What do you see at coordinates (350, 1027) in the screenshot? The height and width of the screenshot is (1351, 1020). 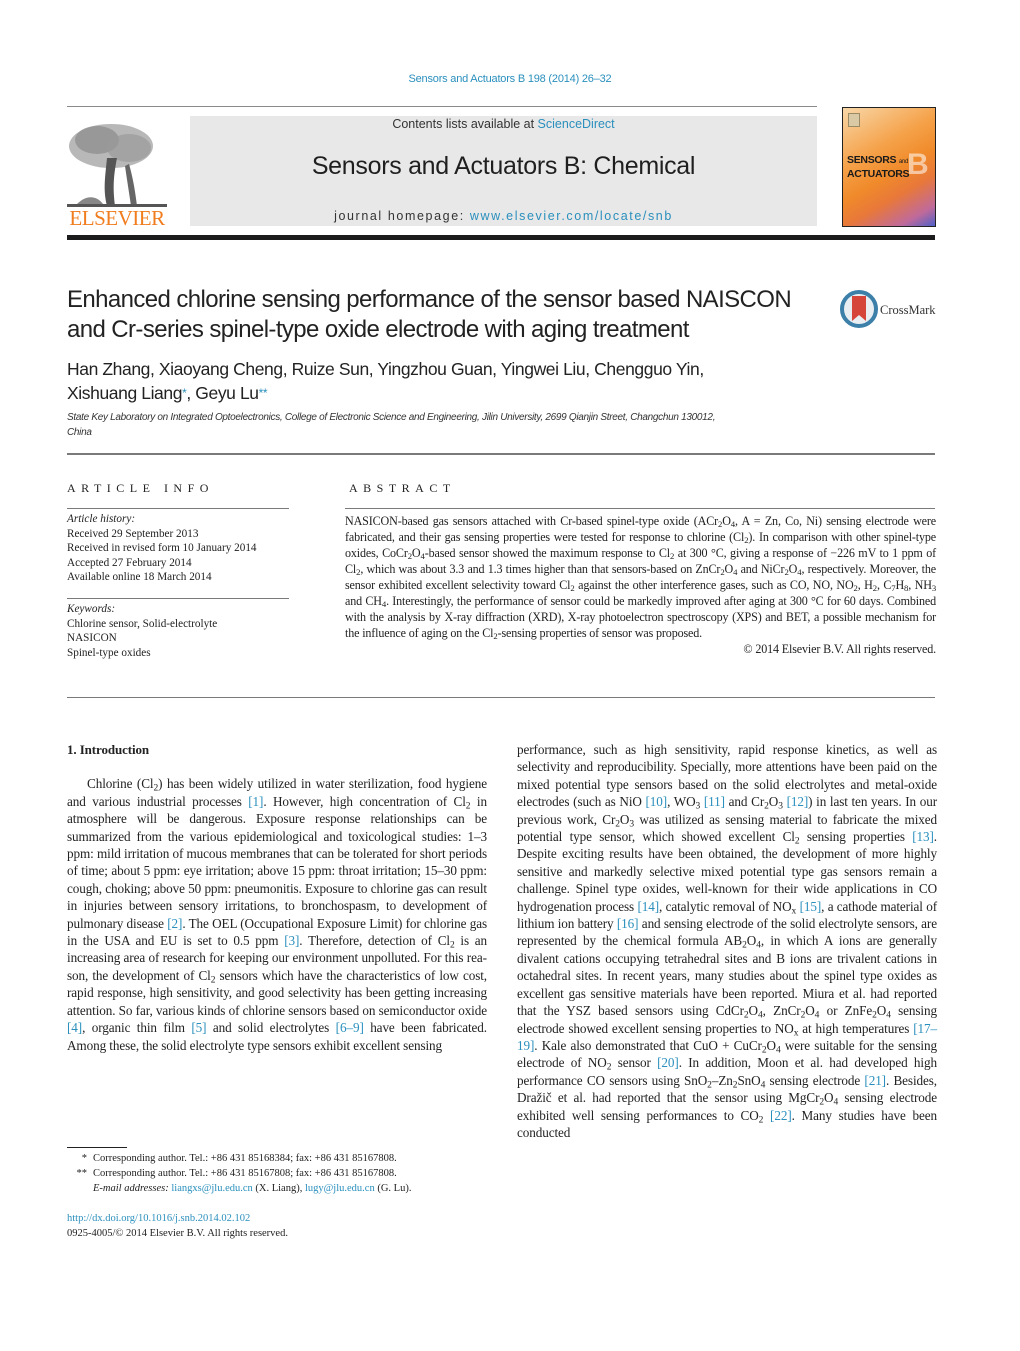 I see `reference-link: [6–9]` at bounding box center [350, 1027].